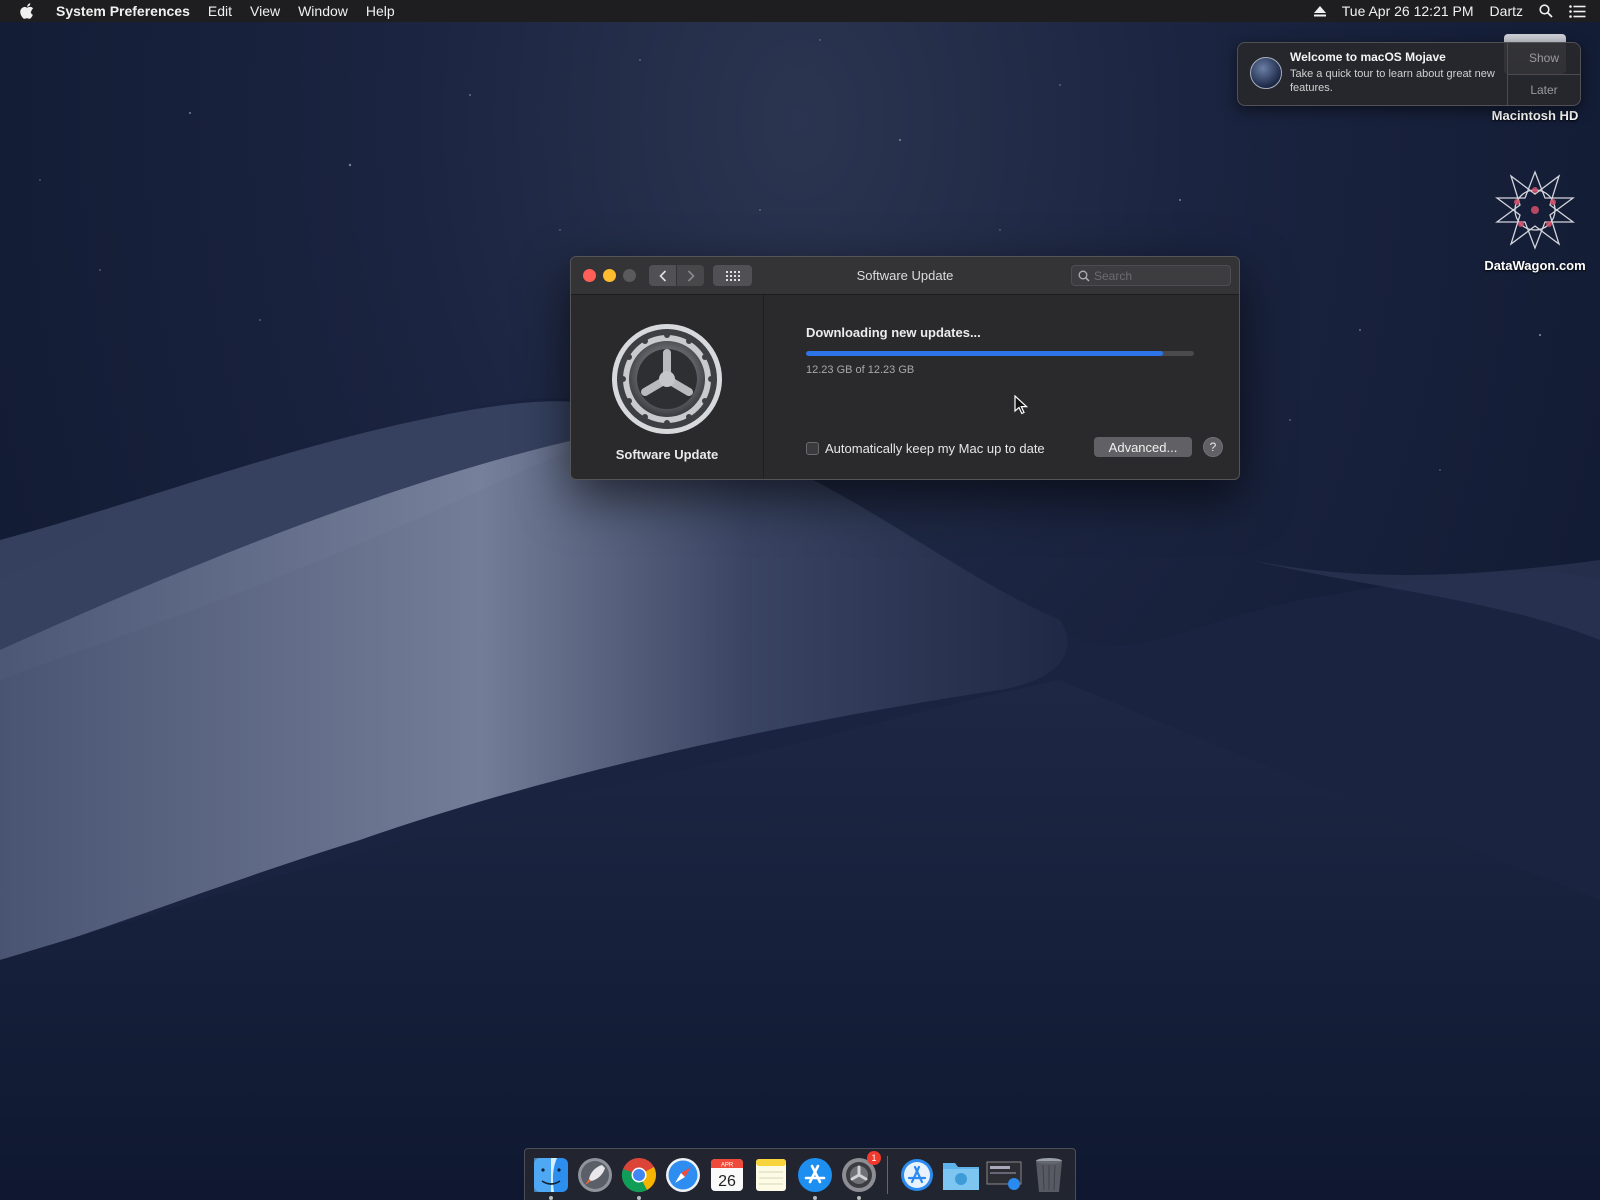 The width and height of the screenshot is (1600, 1200). I want to click on dock-screenshot-stack, so click(1005, 1175).